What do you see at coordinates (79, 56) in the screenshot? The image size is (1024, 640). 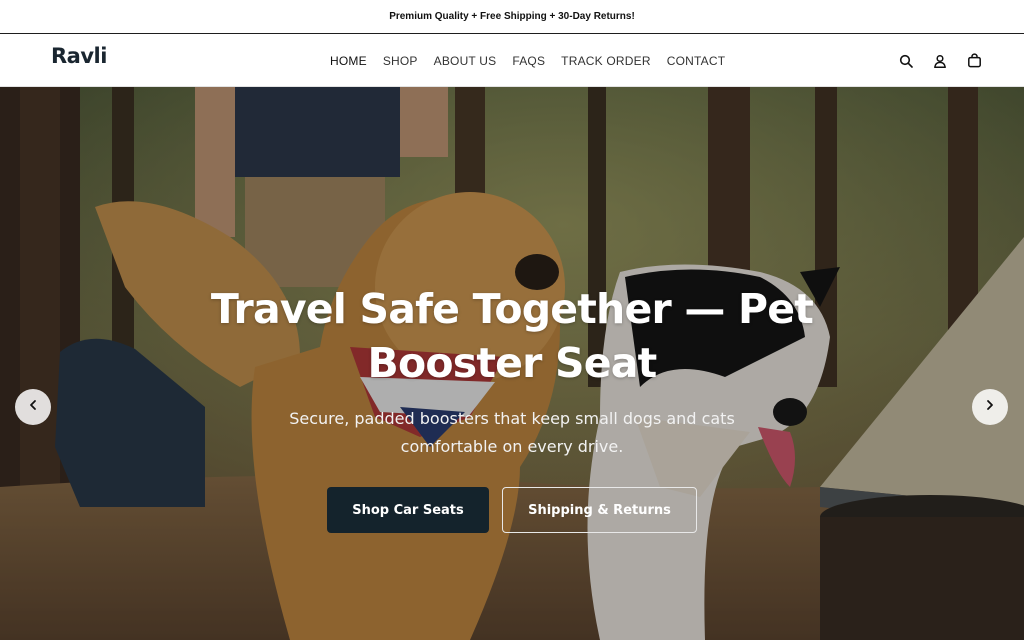 I see `logo: Ravli` at bounding box center [79, 56].